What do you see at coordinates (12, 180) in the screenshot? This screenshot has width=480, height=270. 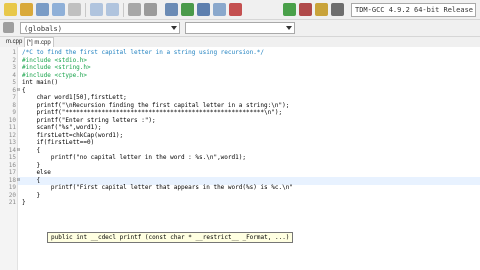 I see `line-number: 18` at bounding box center [12, 180].